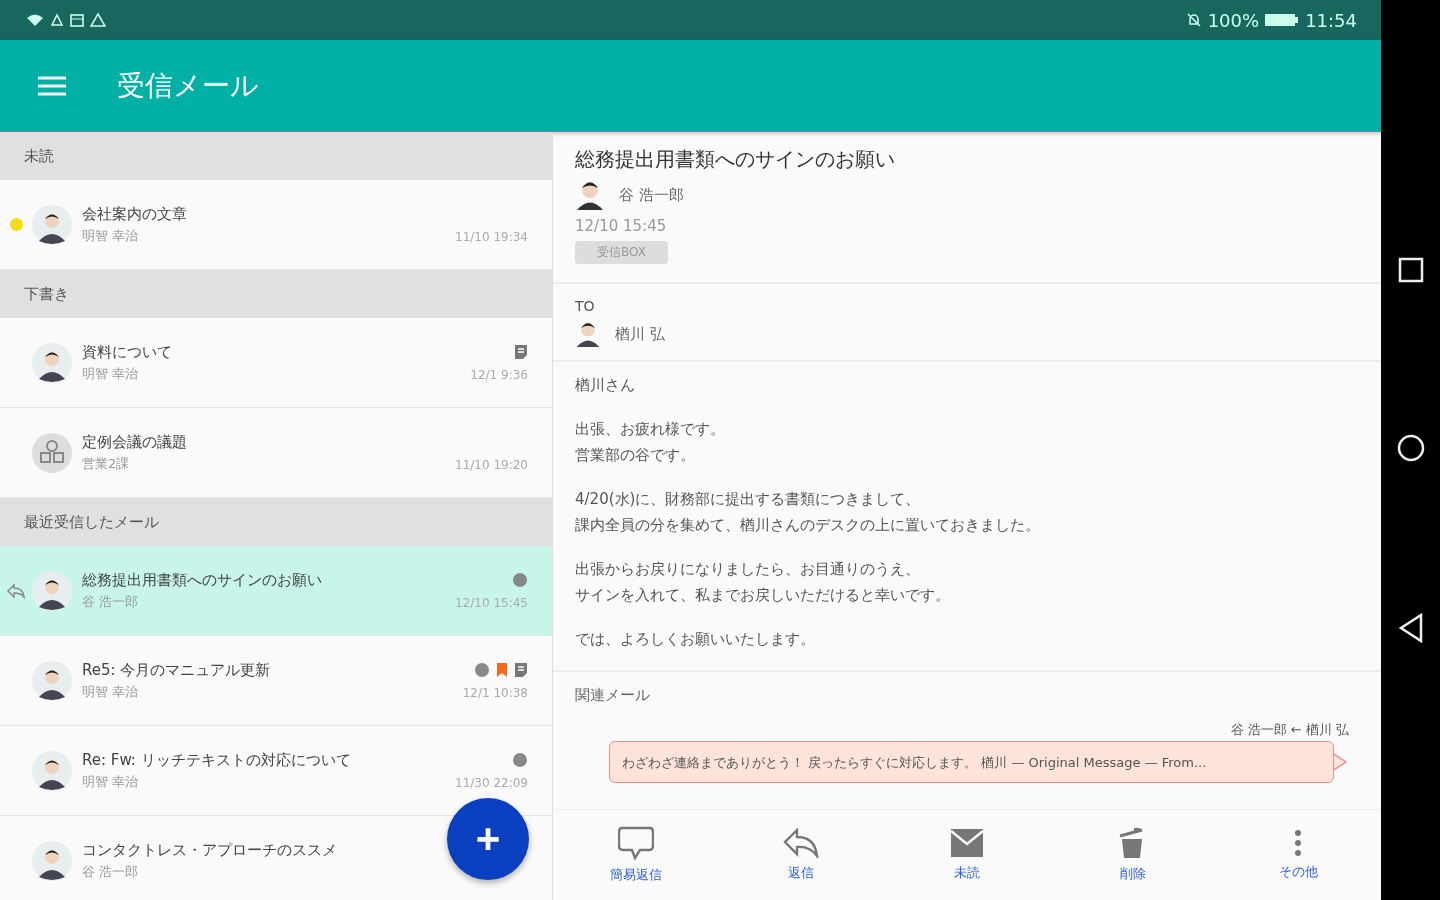 The image size is (1440, 900). I want to click on mail-subject: コンタクトレス・アプローチのススメ, so click(210, 850).